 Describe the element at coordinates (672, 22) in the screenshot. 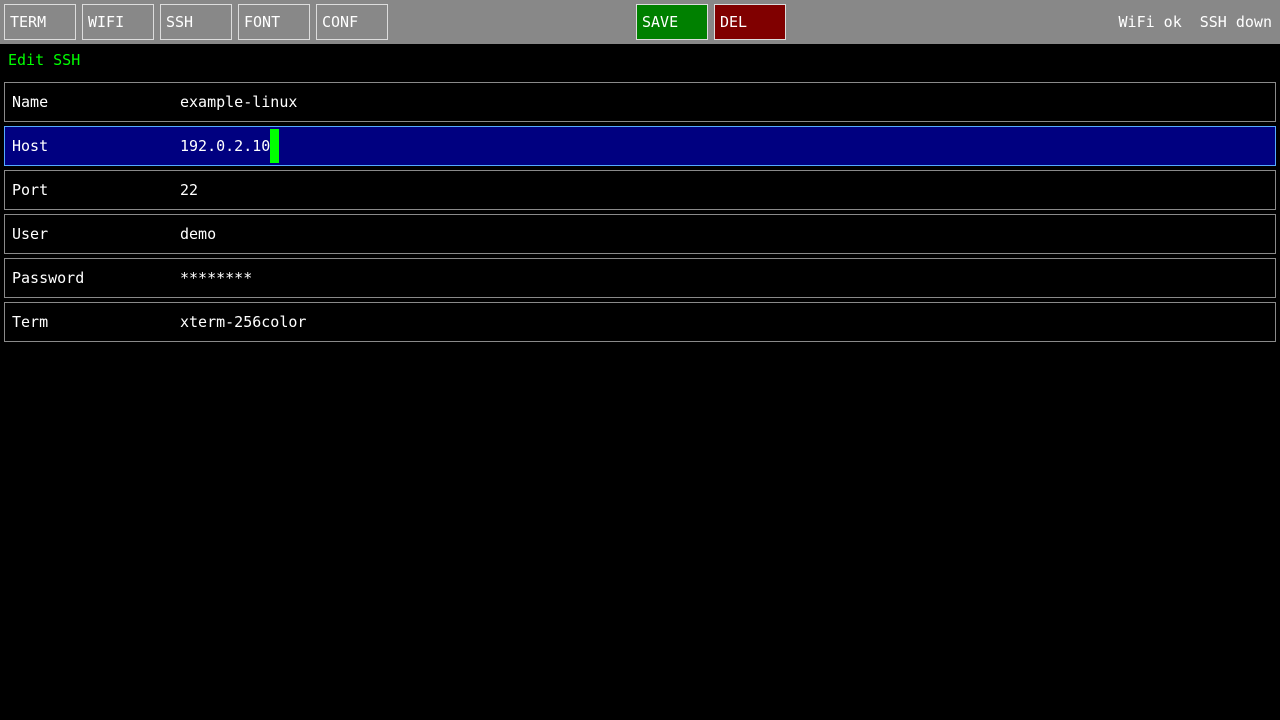

I see `save-button: SAVE` at that location.